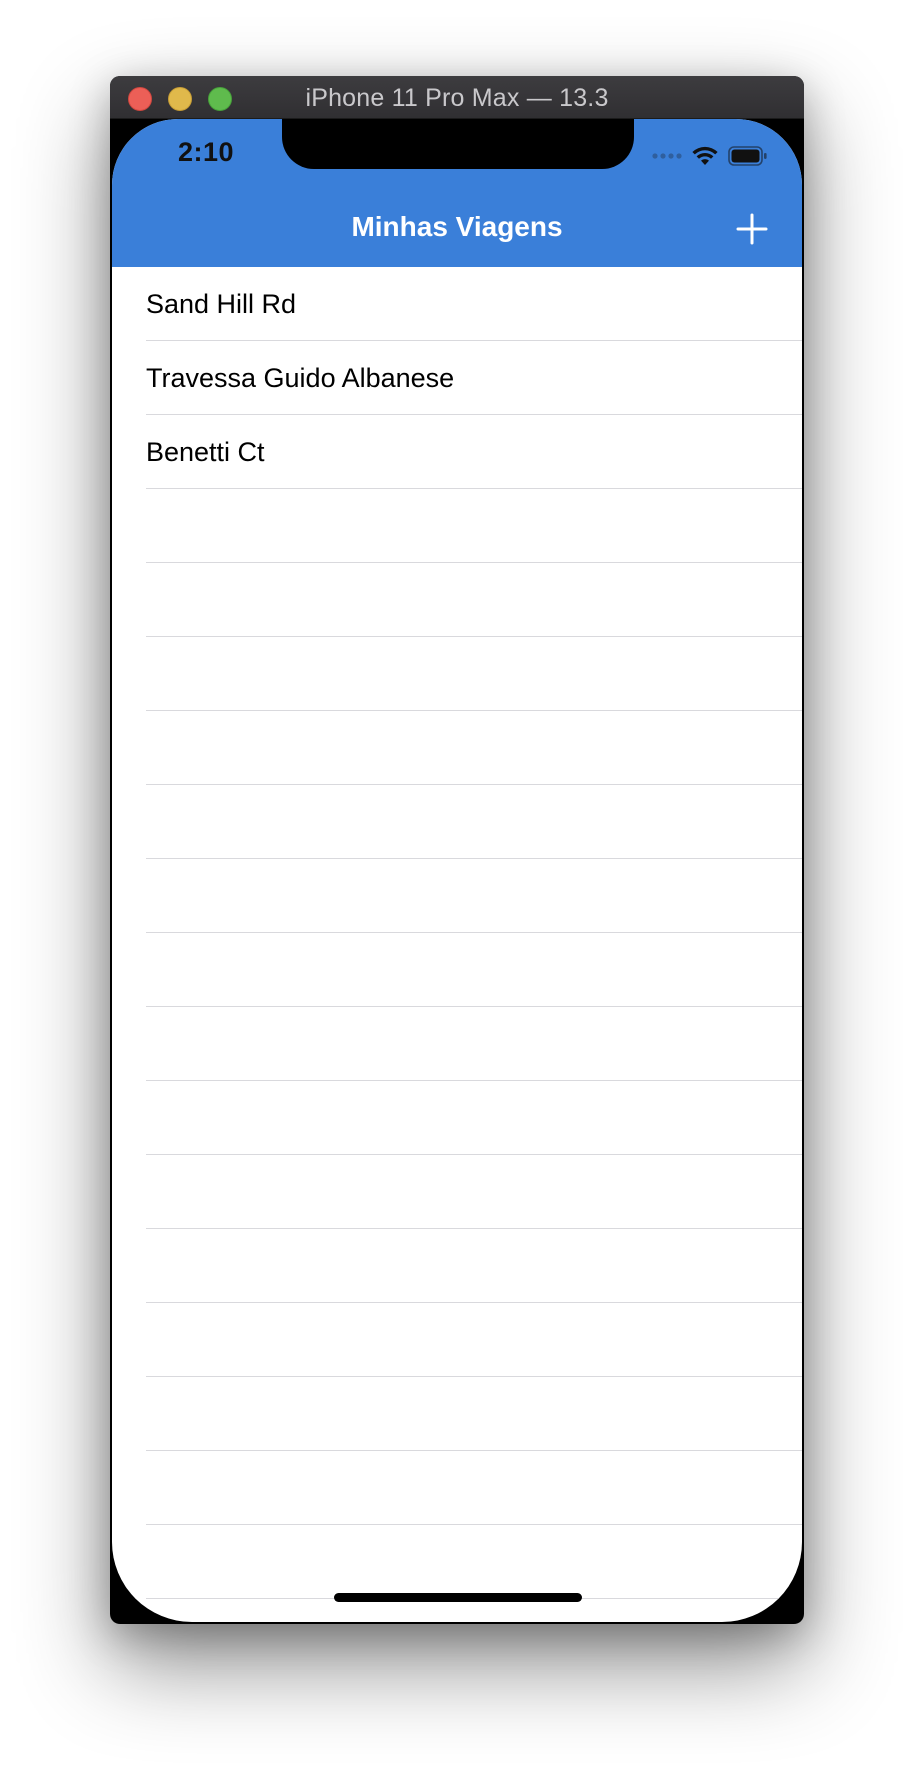  Describe the element at coordinates (458, 1597) in the screenshot. I see `home-indicator` at that location.